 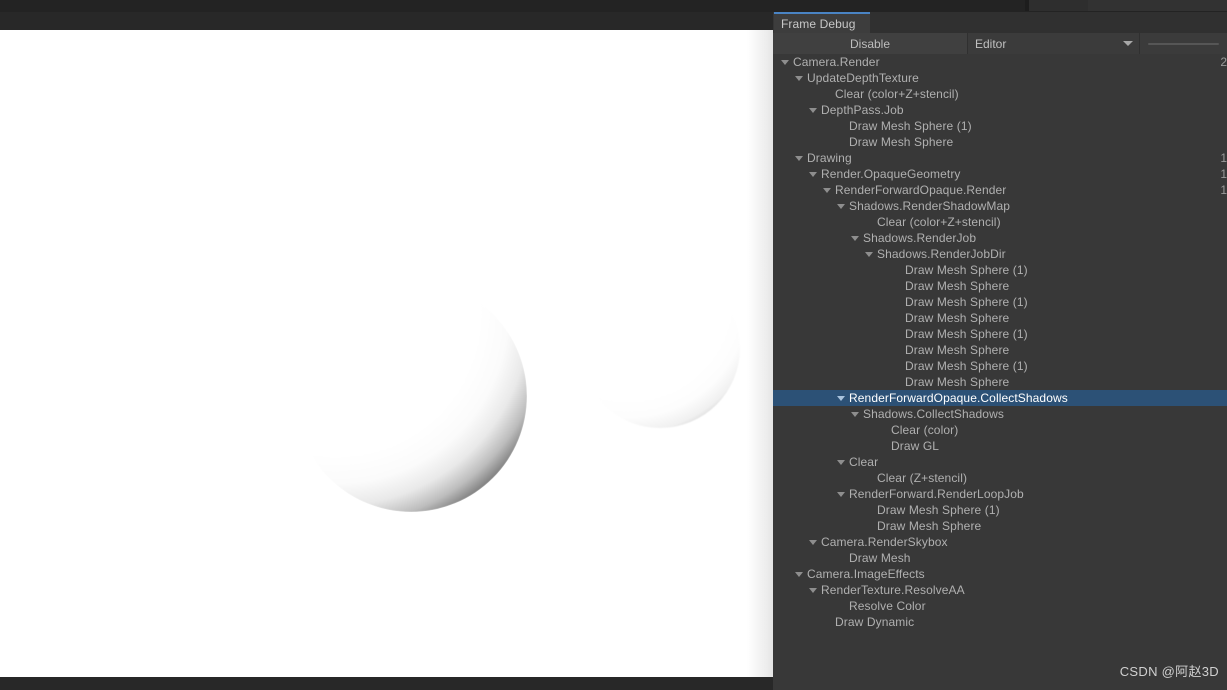 I want to click on frame-event-row: Camera.RenderSkybox, so click(x=1000, y=542).